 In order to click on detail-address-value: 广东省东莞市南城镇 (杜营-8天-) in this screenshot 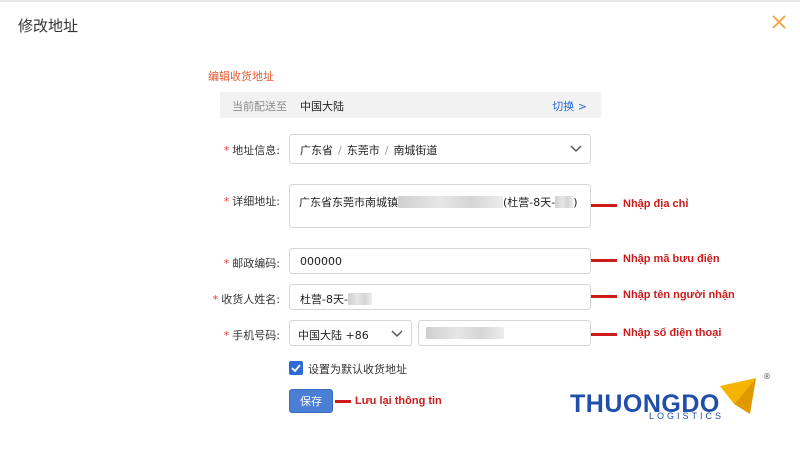, I will do `click(438, 202)`.